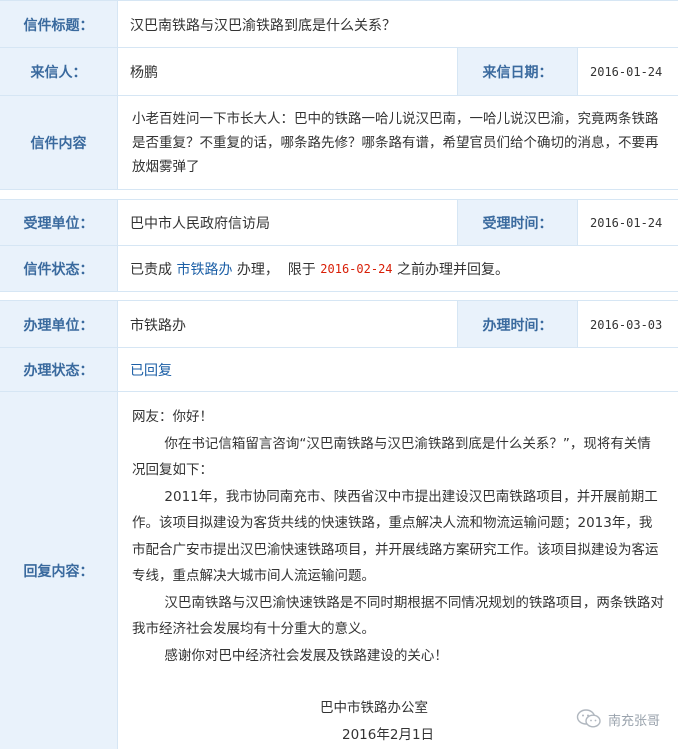  Describe the element at coordinates (158, 325) in the screenshot. I see `handle-unit-value: 市铁路办` at that location.